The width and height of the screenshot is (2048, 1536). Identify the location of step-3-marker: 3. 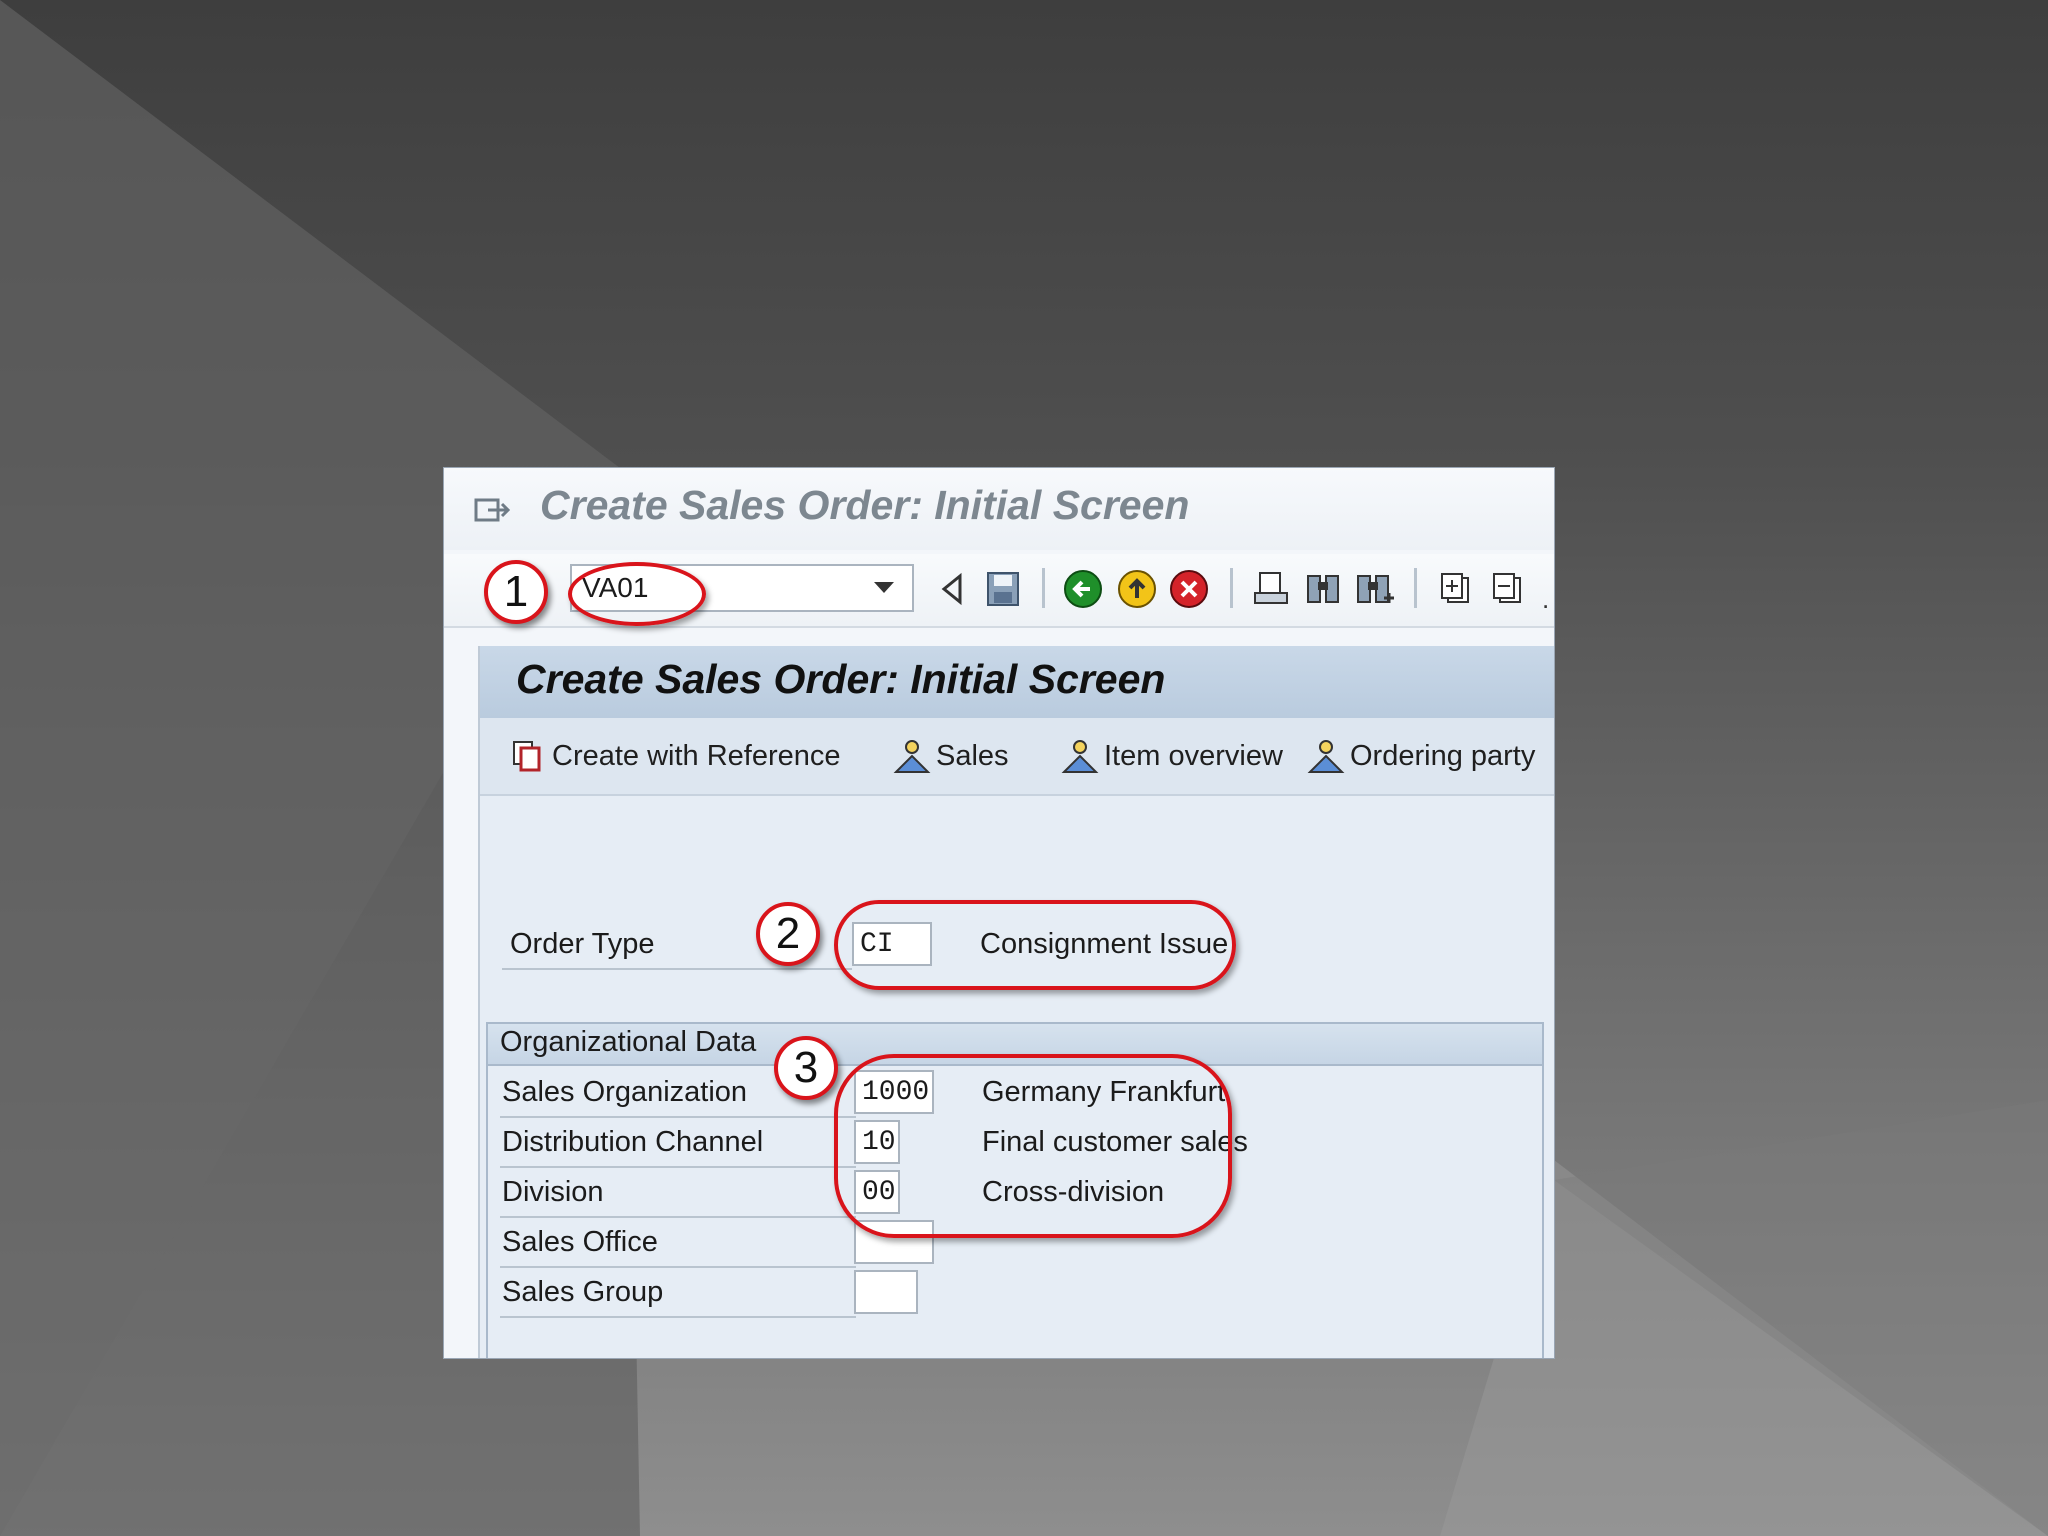
(806, 1068).